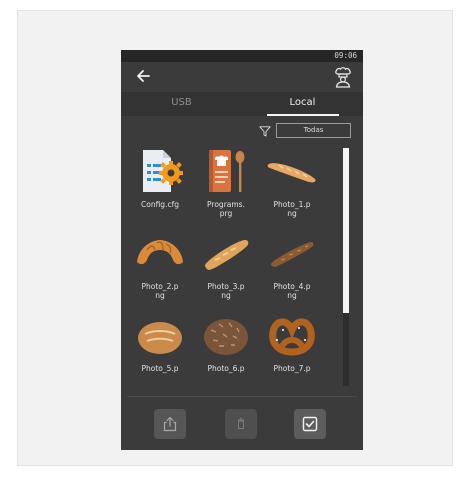  What do you see at coordinates (302, 104) in the screenshot?
I see `tab-local: Local` at bounding box center [302, 104].